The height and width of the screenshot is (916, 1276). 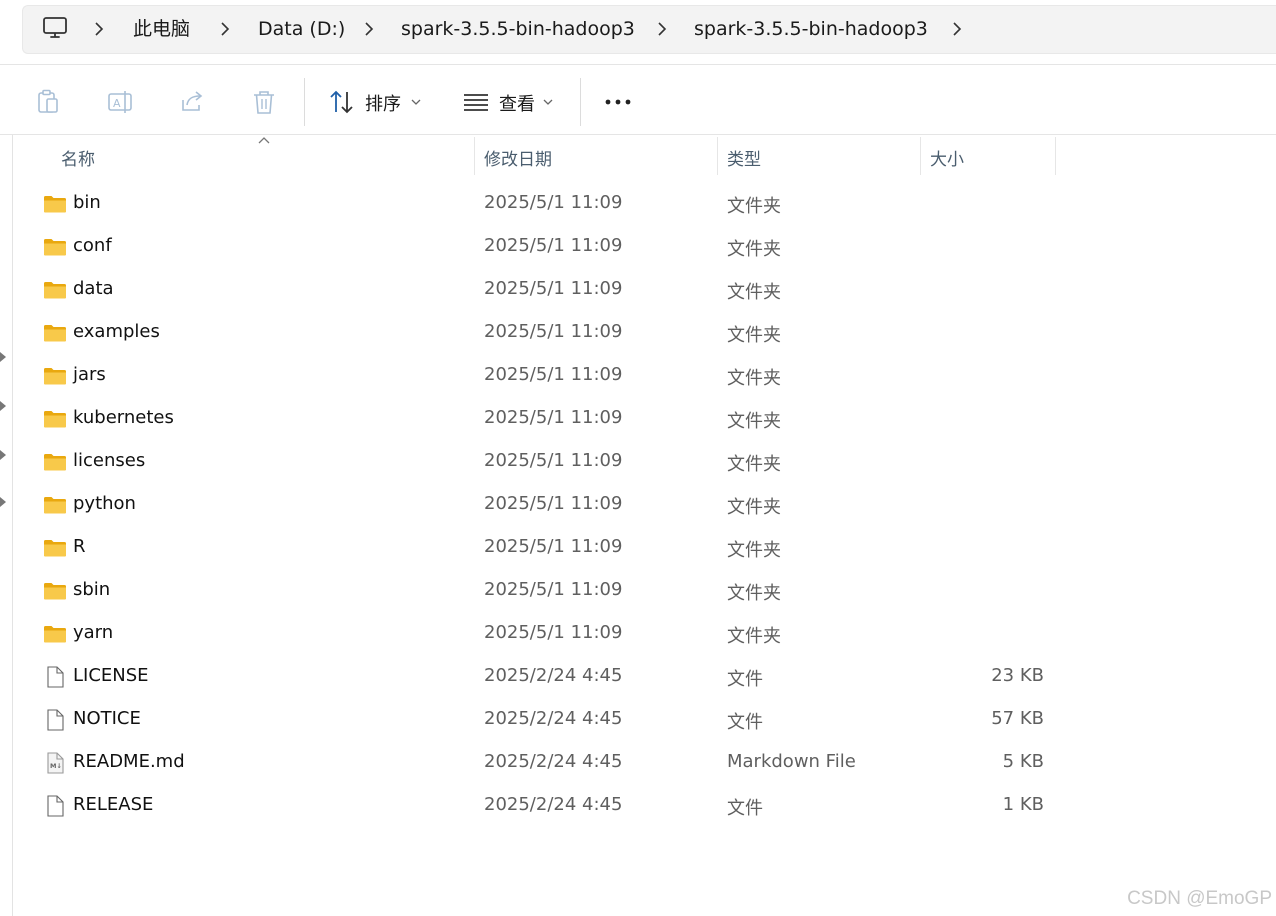 I want to click on rename-icon: A, so click(x=120, y=102).